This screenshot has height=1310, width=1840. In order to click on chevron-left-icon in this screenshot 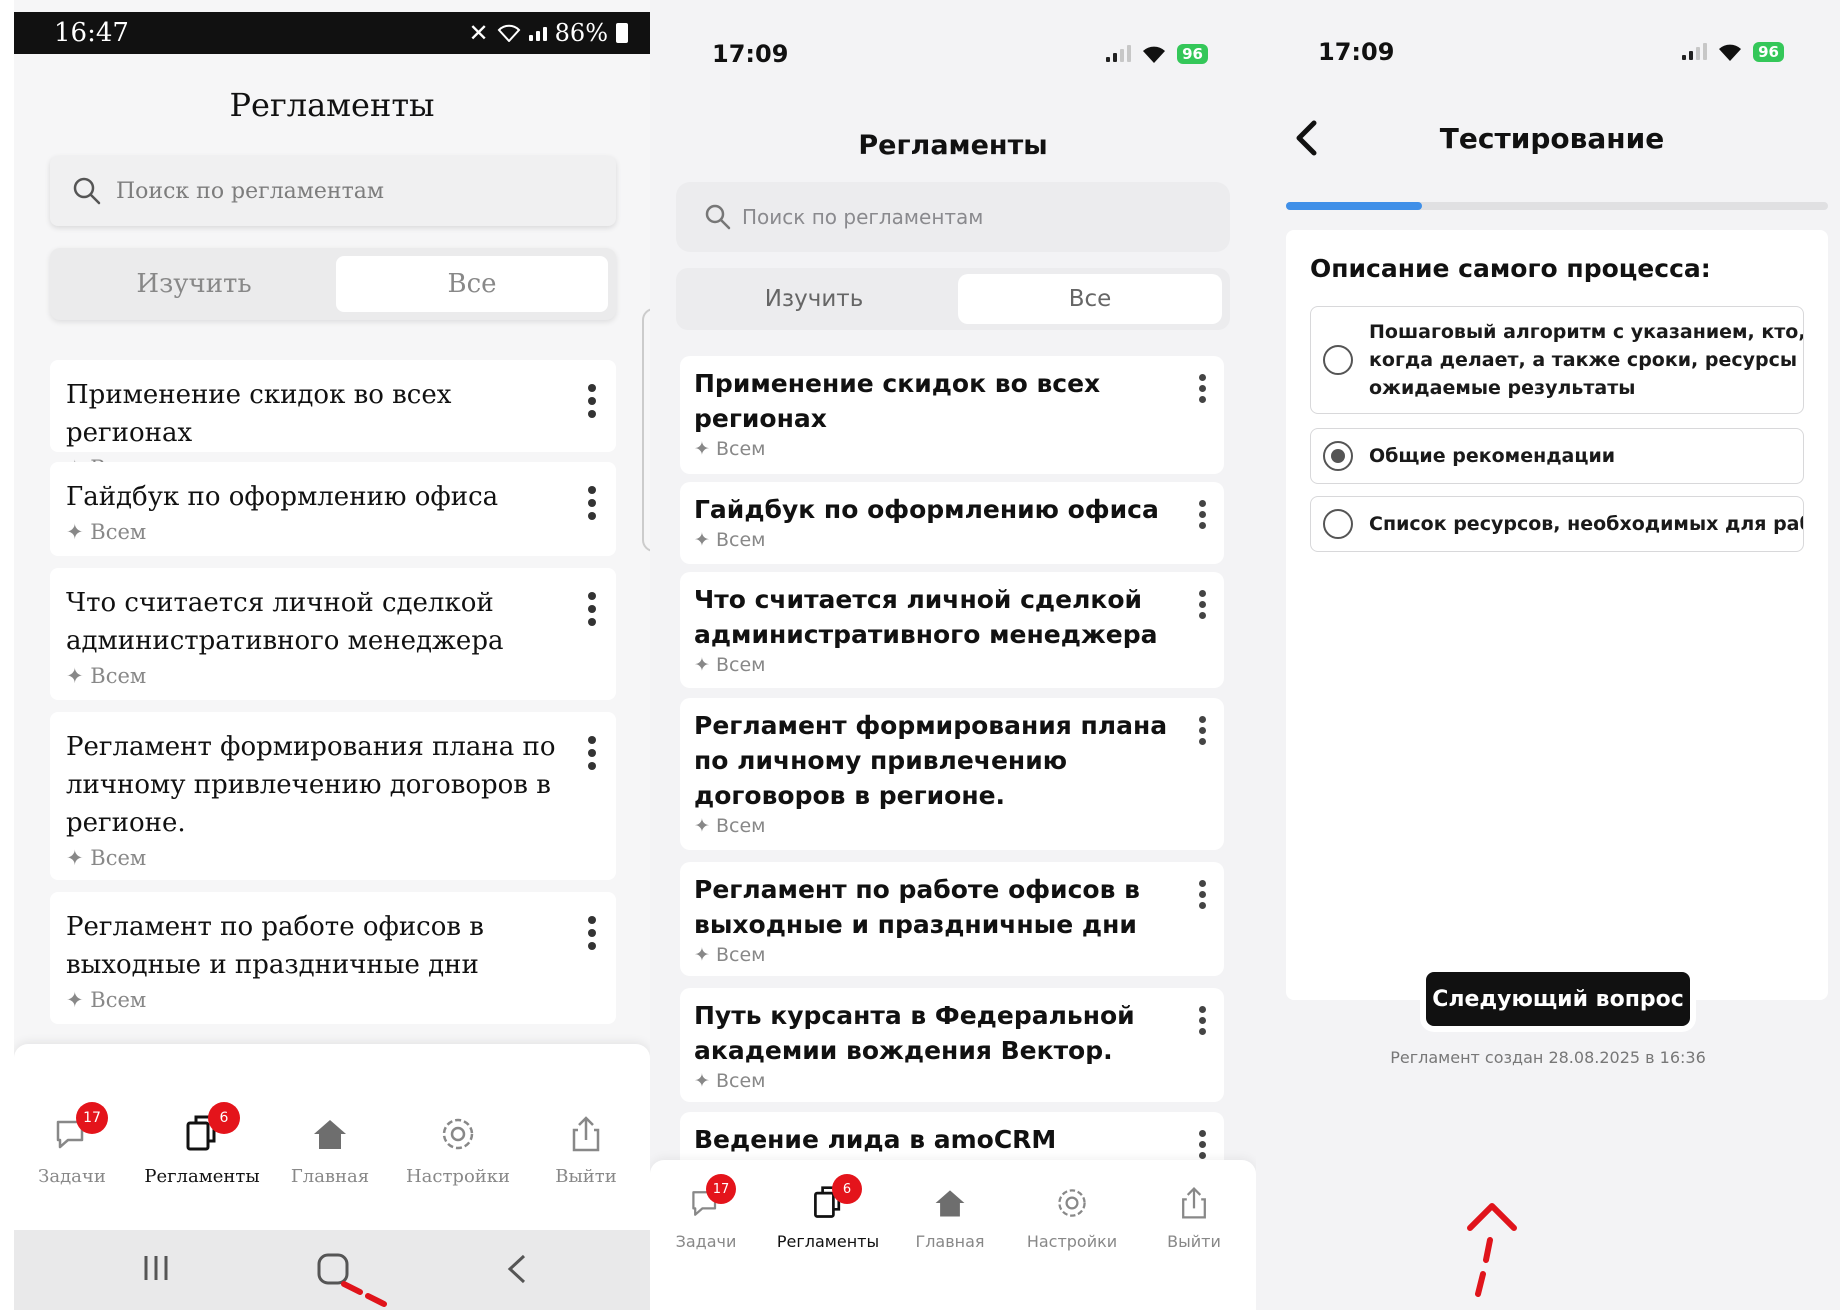, I will do `click(1306, 140)`.